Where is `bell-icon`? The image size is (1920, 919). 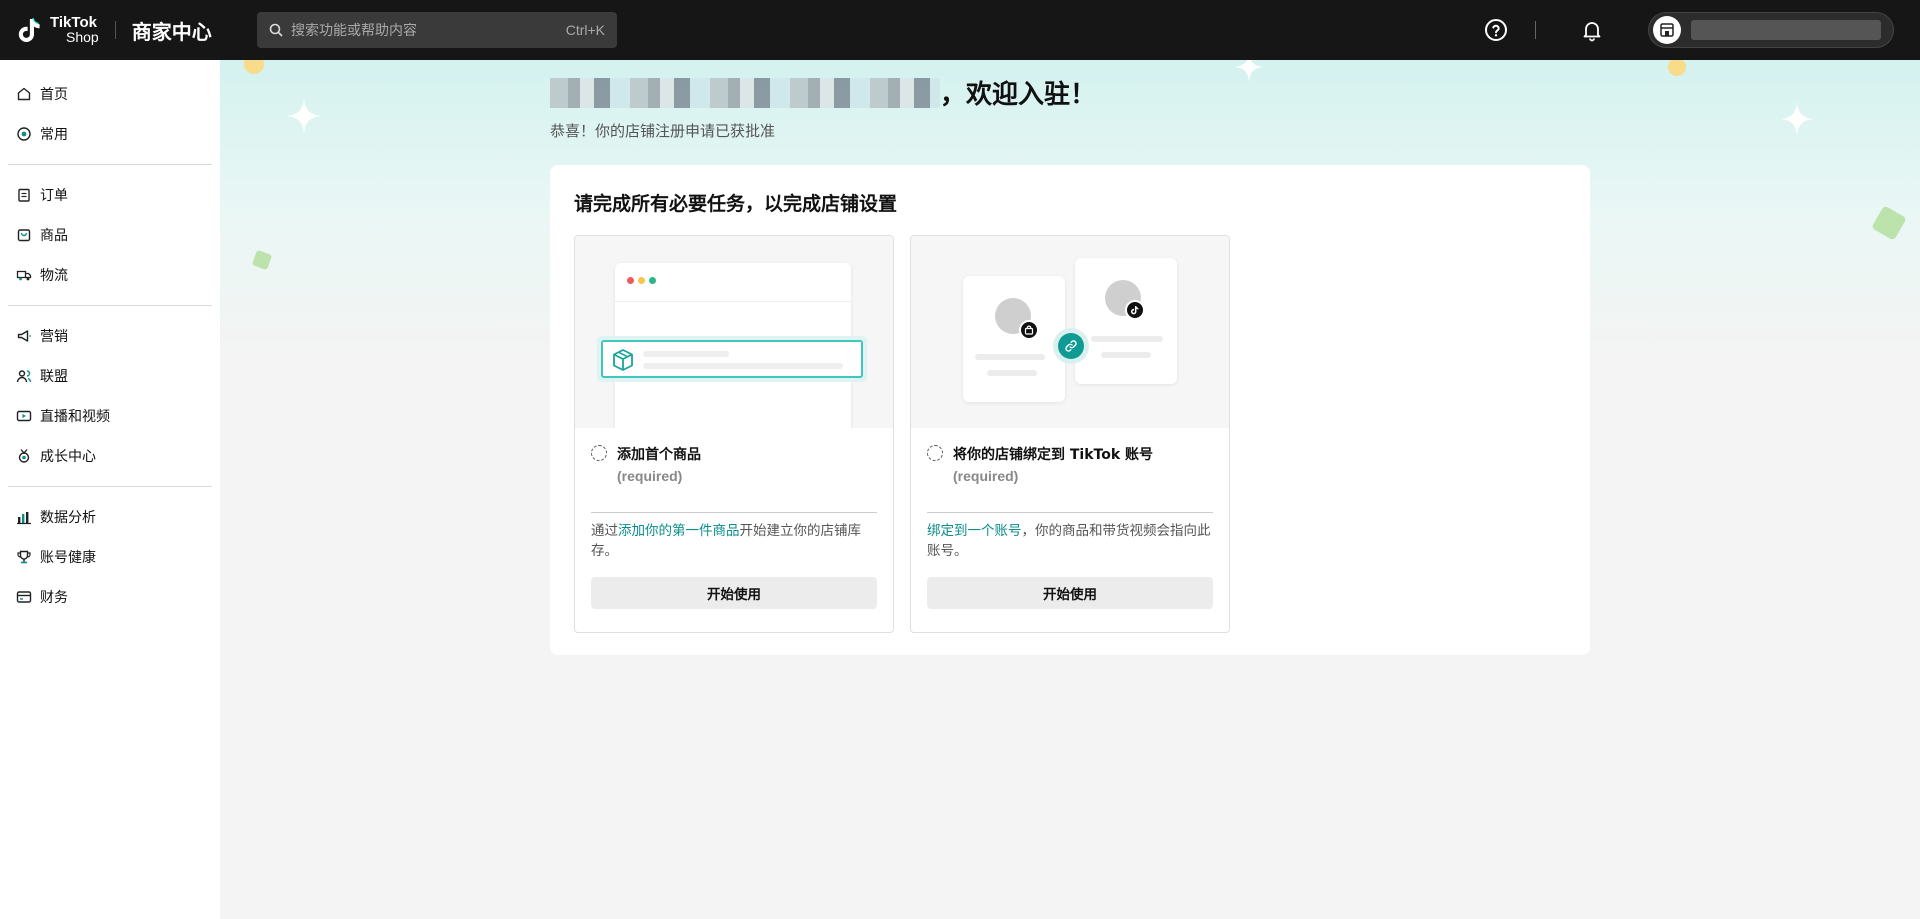
bell-icon is located at coordinates (1592, 32).